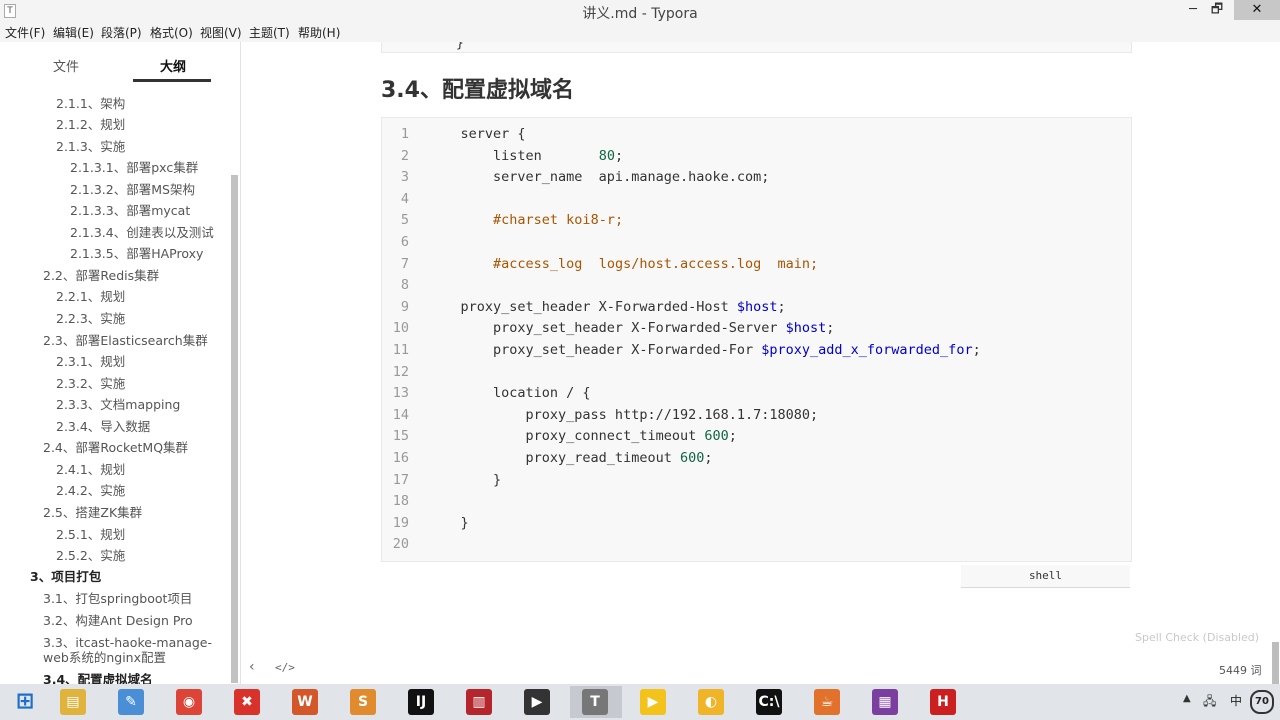 Image resolution: width=1280 pixels, height=720 pixels. Describe the element at coordinates (756, 439) in the screenshot. I see `code-line: 15 proxy_connect_timeout 600;` at that location.